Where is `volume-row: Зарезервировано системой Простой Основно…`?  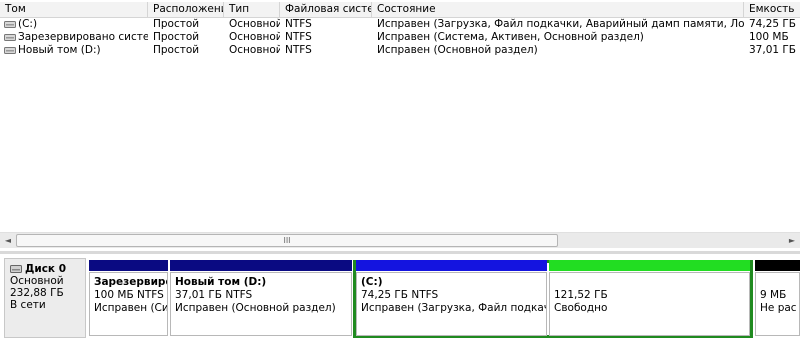 volume-row: Зарезервировано системой Простой Основно… is located at coordinates (400, 37).